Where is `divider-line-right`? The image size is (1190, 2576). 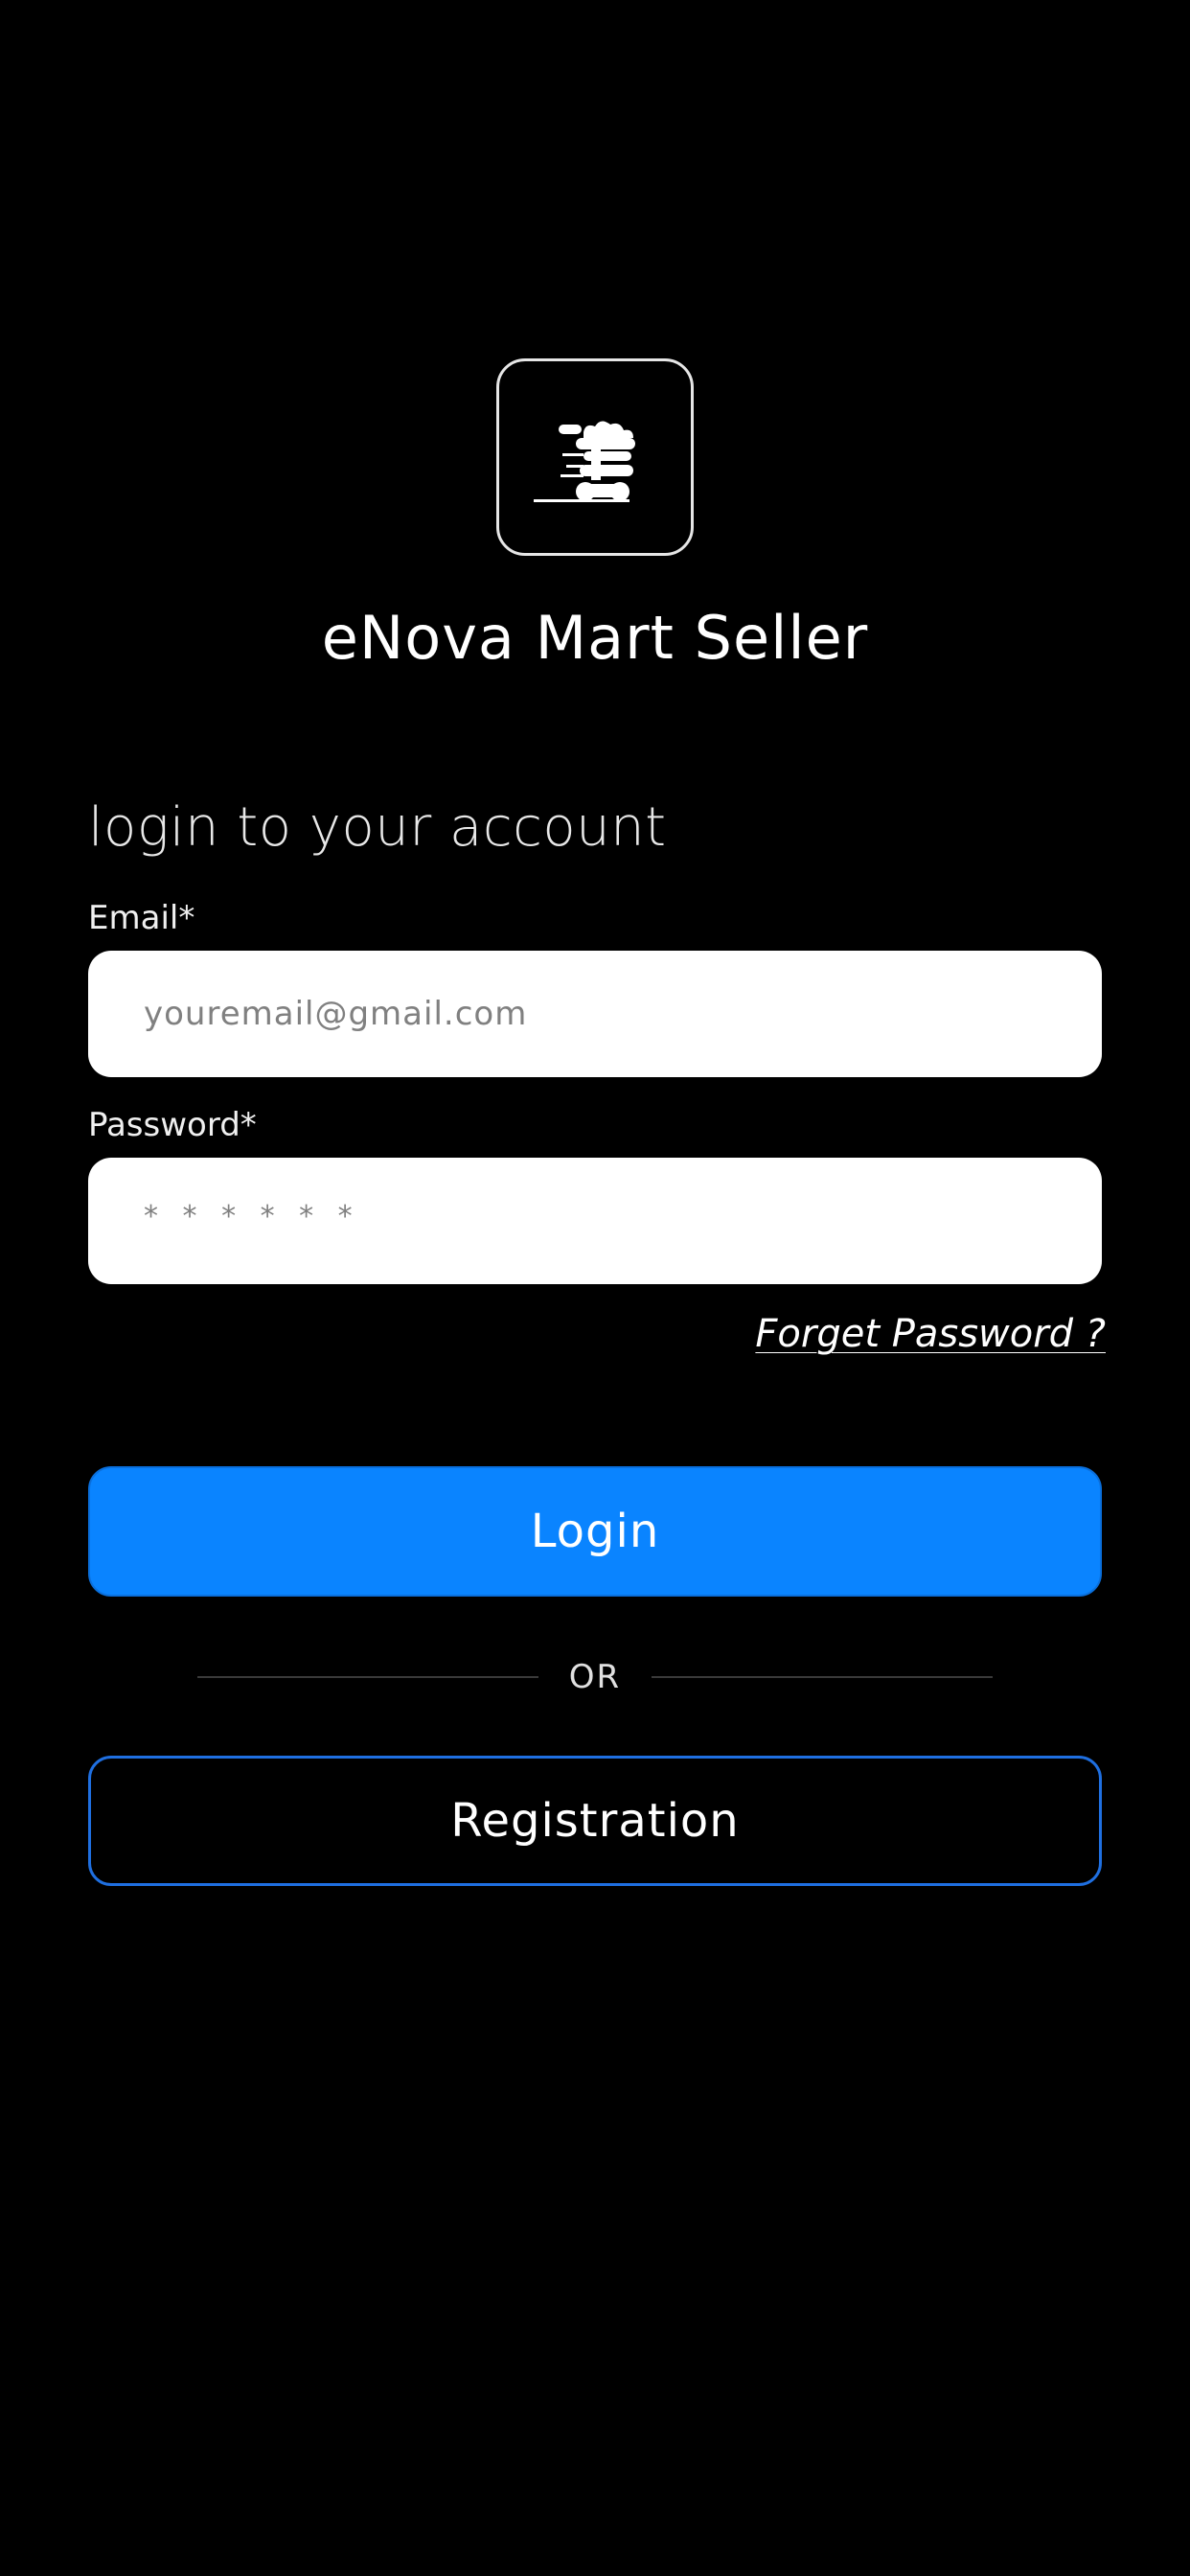 divider-line-right is located at coordinates (823, 1677).